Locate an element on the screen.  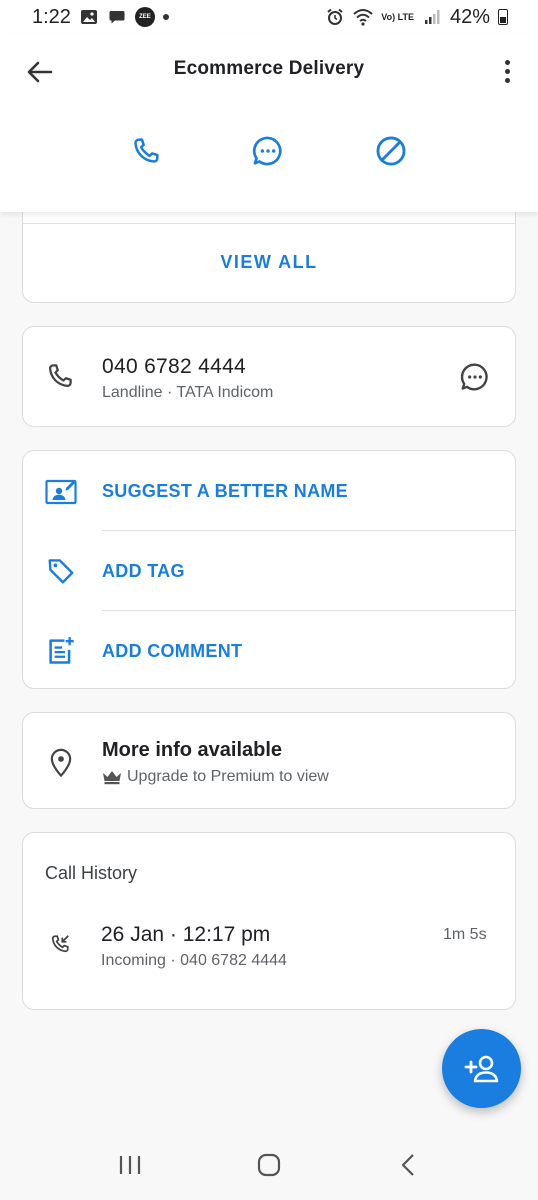
card-divider is located at coordinates (269, 223).